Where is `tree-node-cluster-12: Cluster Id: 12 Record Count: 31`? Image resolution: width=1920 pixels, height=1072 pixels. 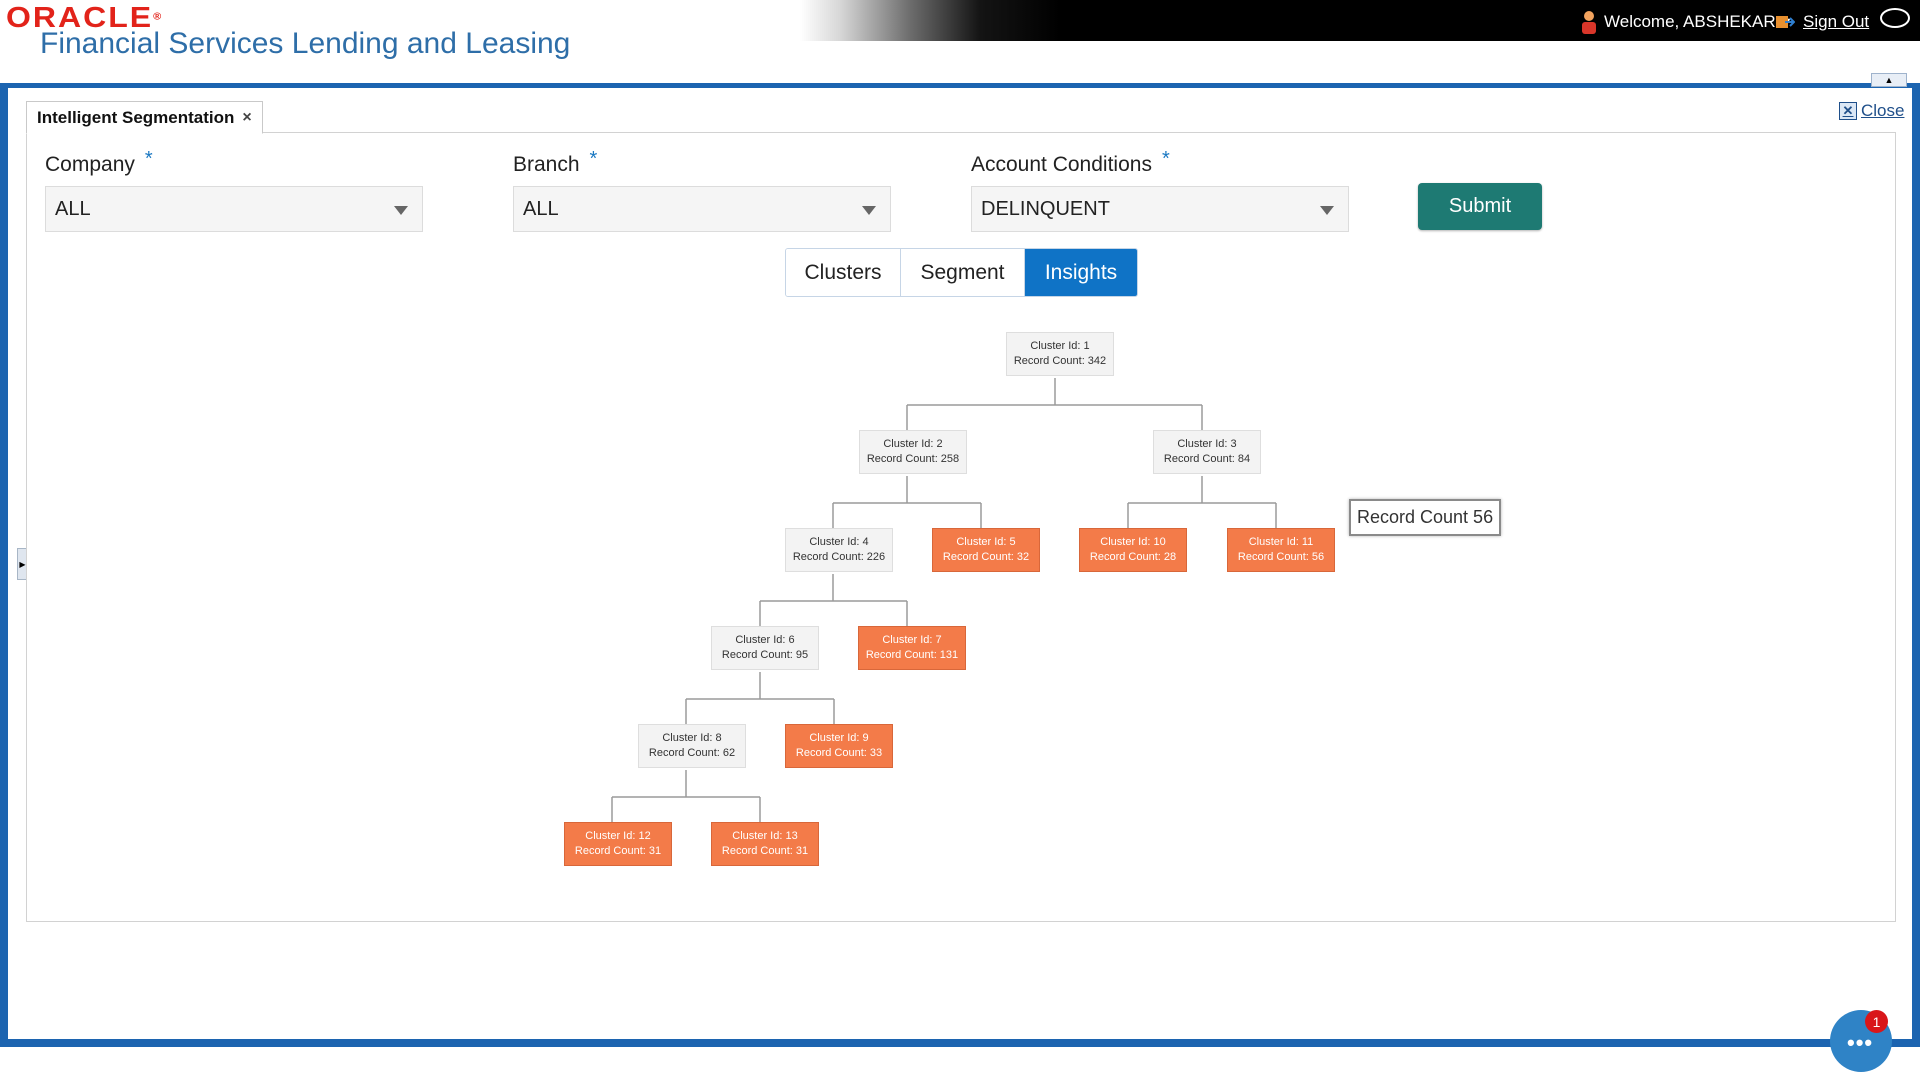
tree-node-cluster-12: Cluster Id: 12 Record Count: 31 is located at coordinates (618, 844).